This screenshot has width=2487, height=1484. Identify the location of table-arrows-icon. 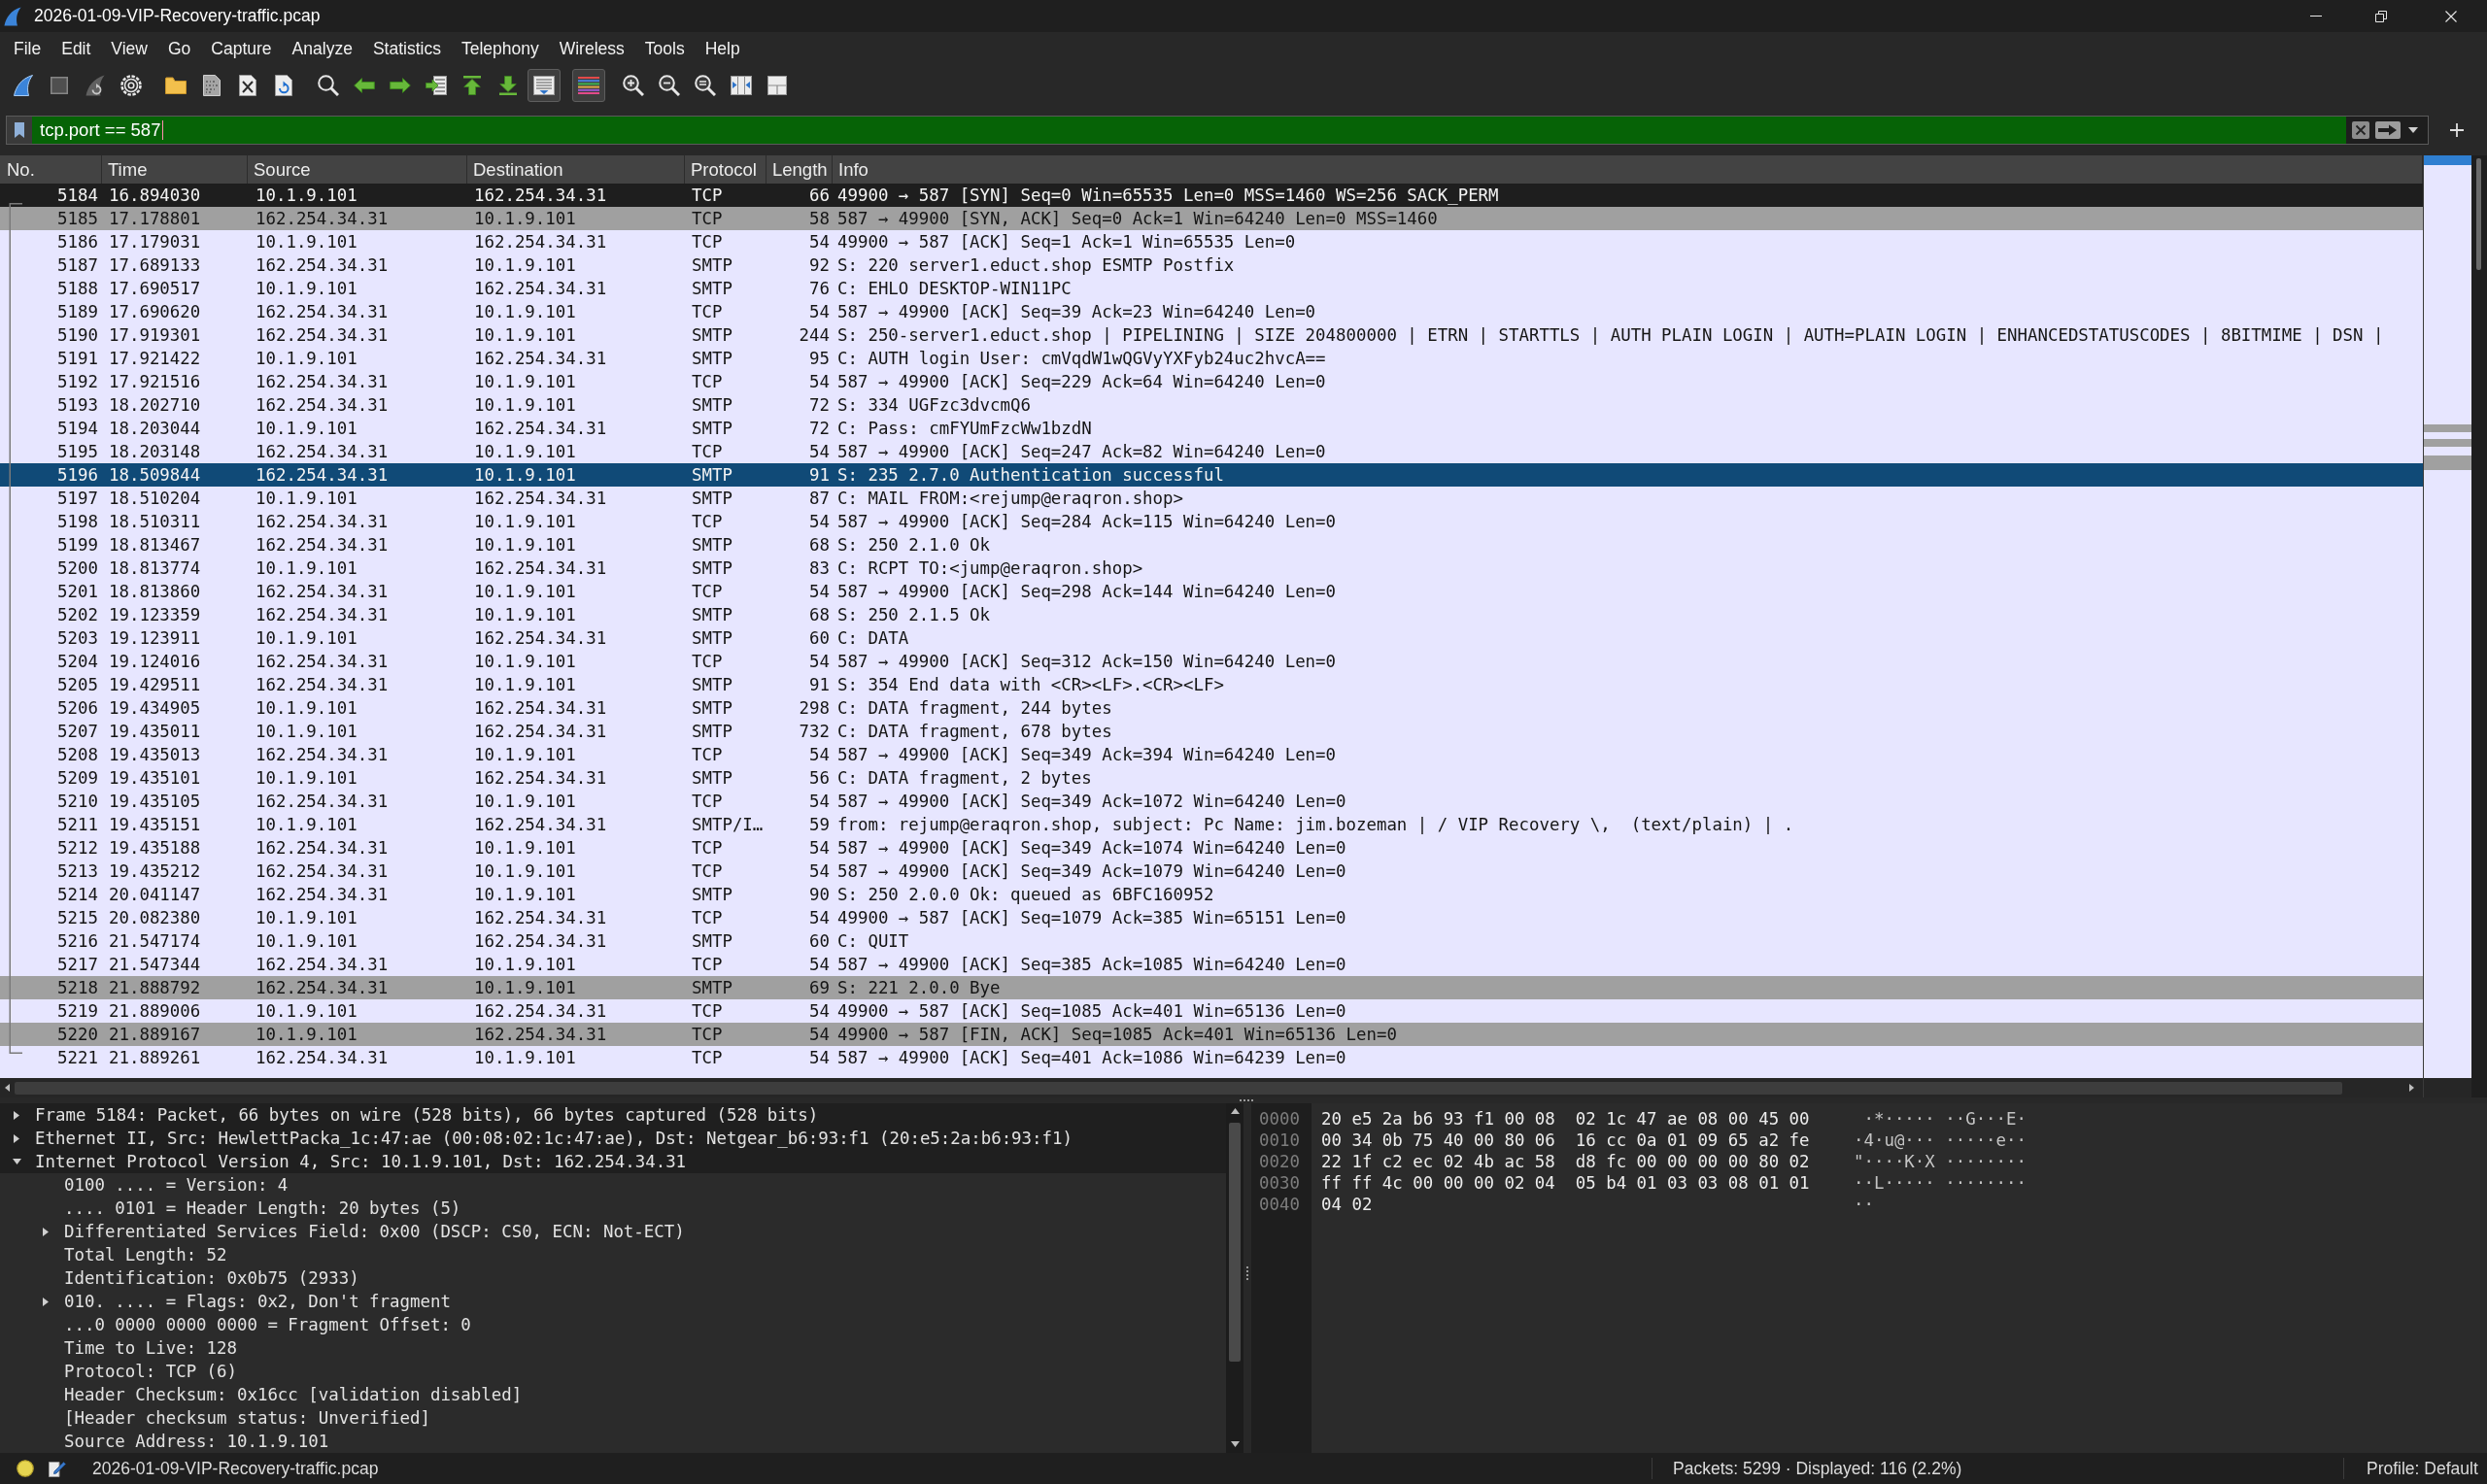
(741, 86).